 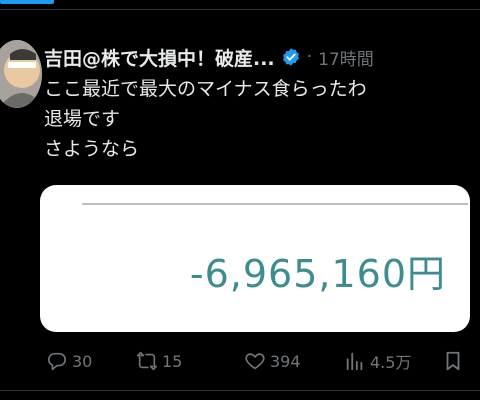 I want to click on repost-button: 15, so click(x=159, y=361).